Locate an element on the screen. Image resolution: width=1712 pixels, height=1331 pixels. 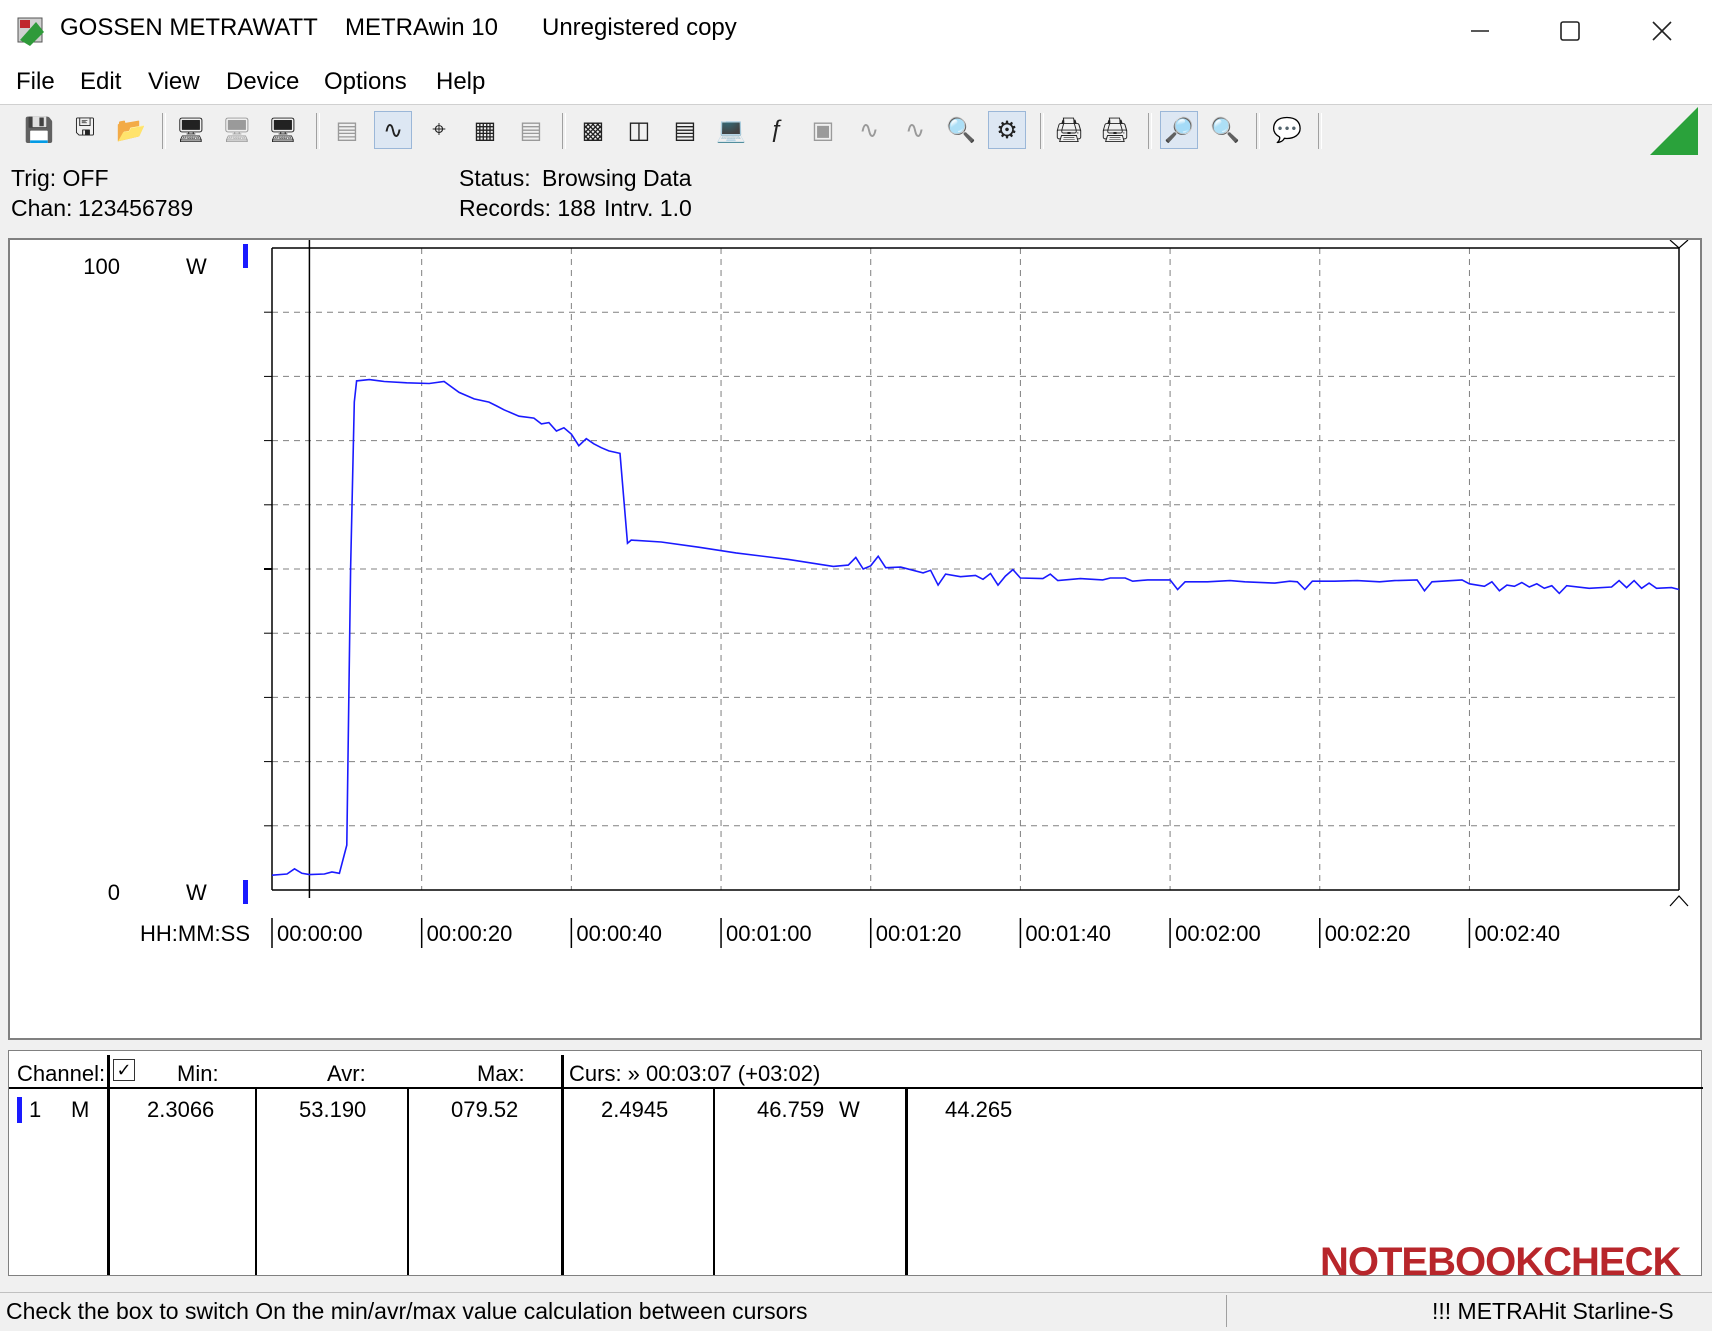
cursor-marker-top is located at coordinates (1679, 244).